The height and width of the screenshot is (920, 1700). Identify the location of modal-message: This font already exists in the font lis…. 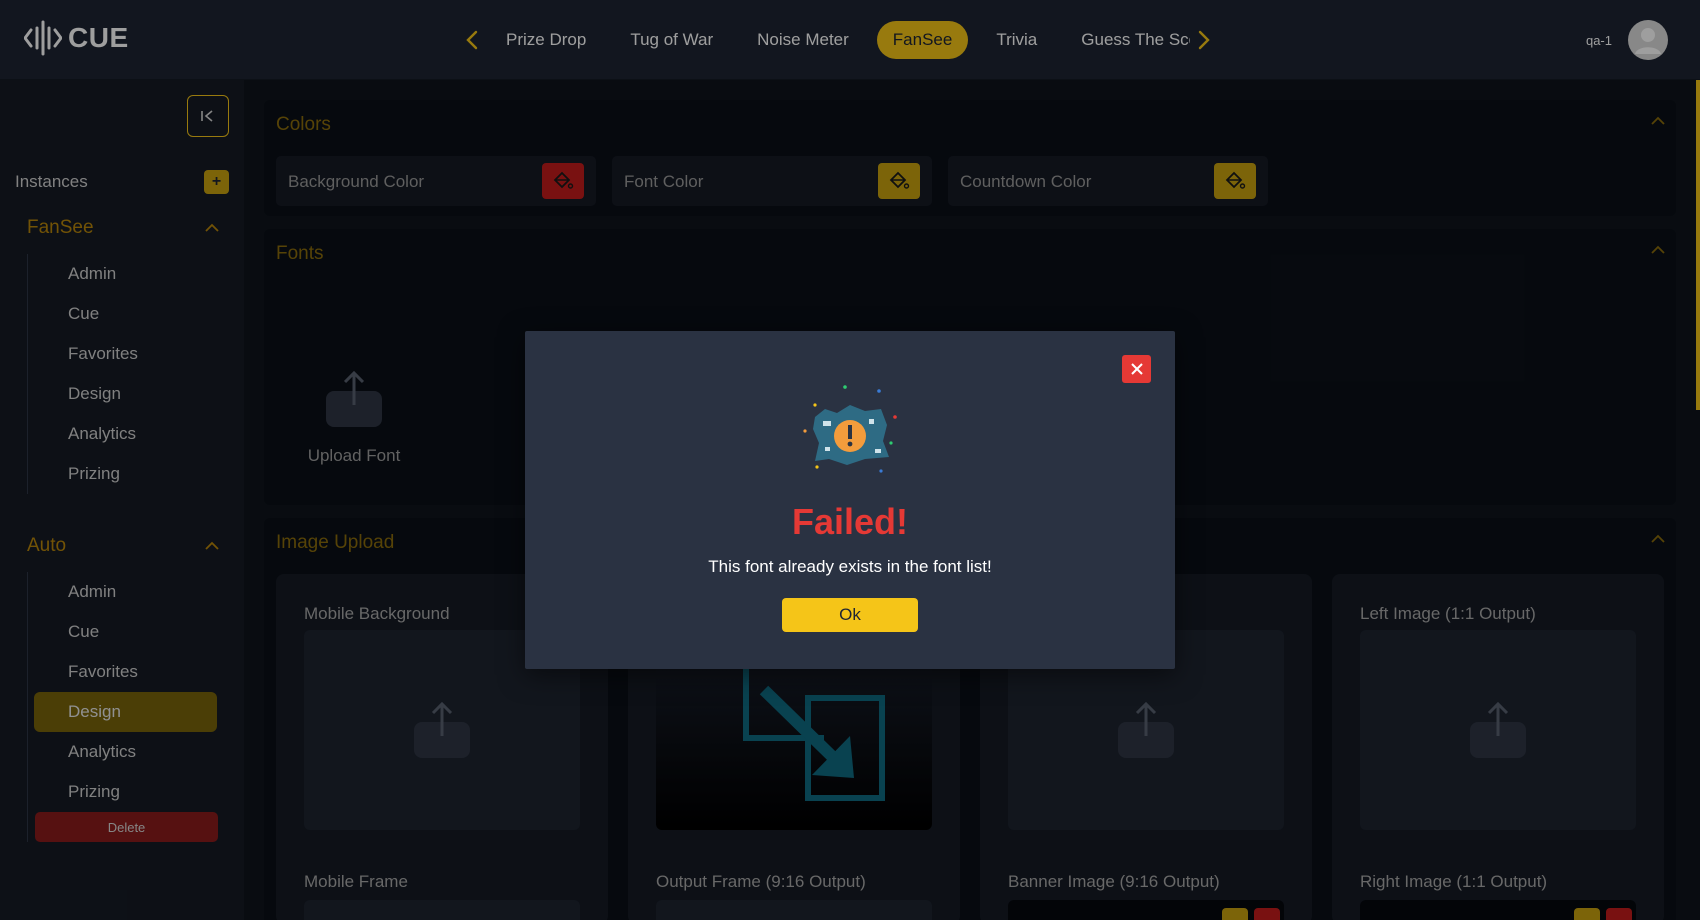
(850, 566).